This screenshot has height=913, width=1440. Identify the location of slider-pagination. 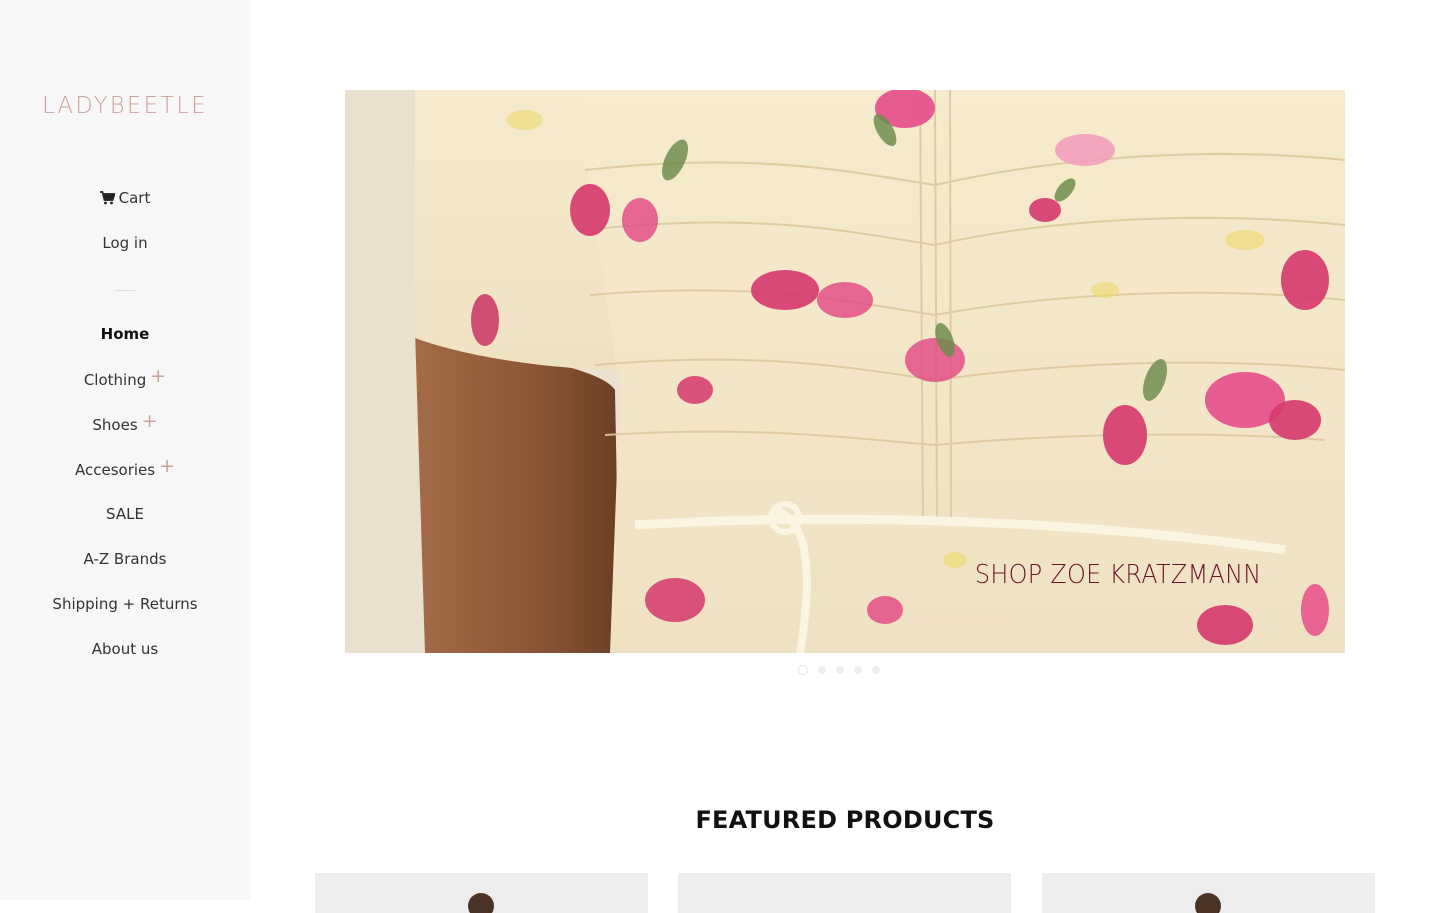
(839, 670).